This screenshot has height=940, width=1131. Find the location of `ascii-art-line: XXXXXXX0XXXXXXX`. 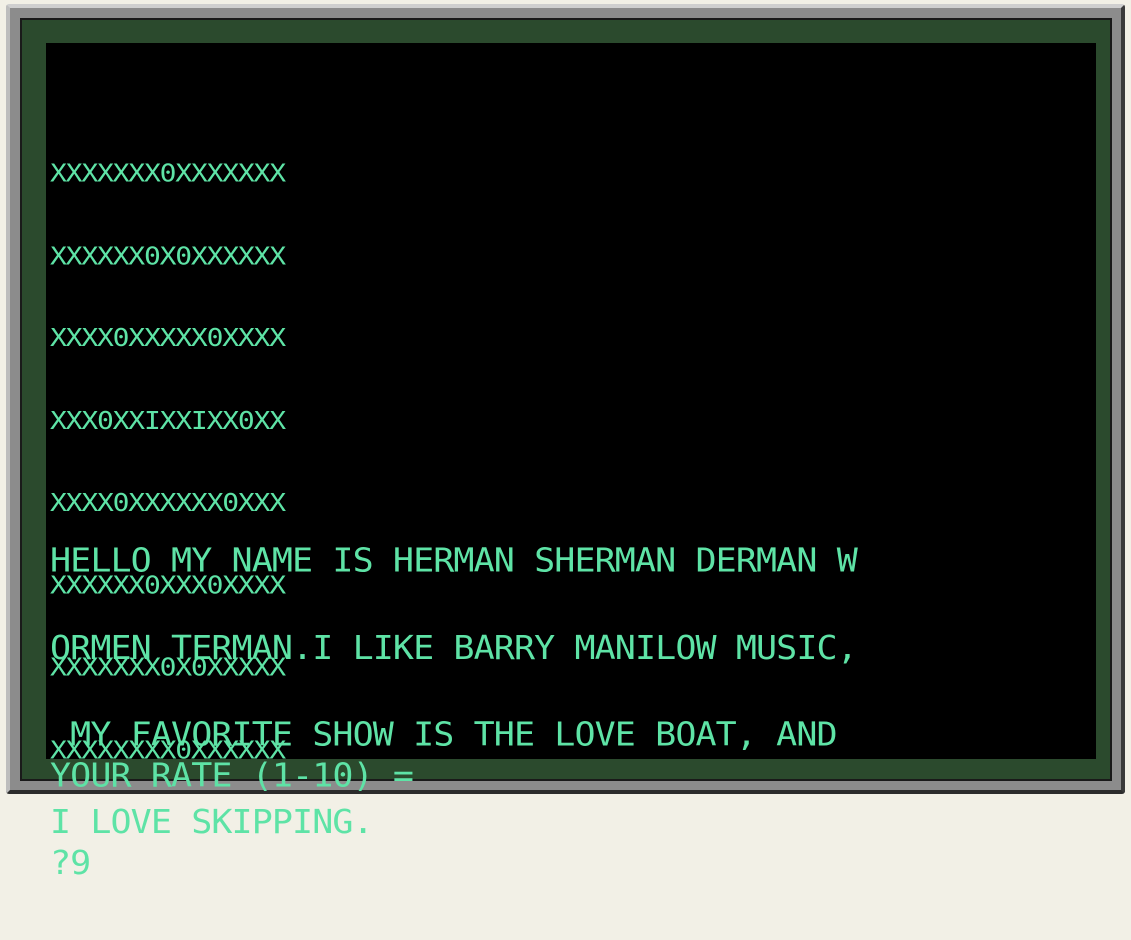

ascii-art-line: XXXXXXX0XXXXXXX is located at coordinates (168, 173).